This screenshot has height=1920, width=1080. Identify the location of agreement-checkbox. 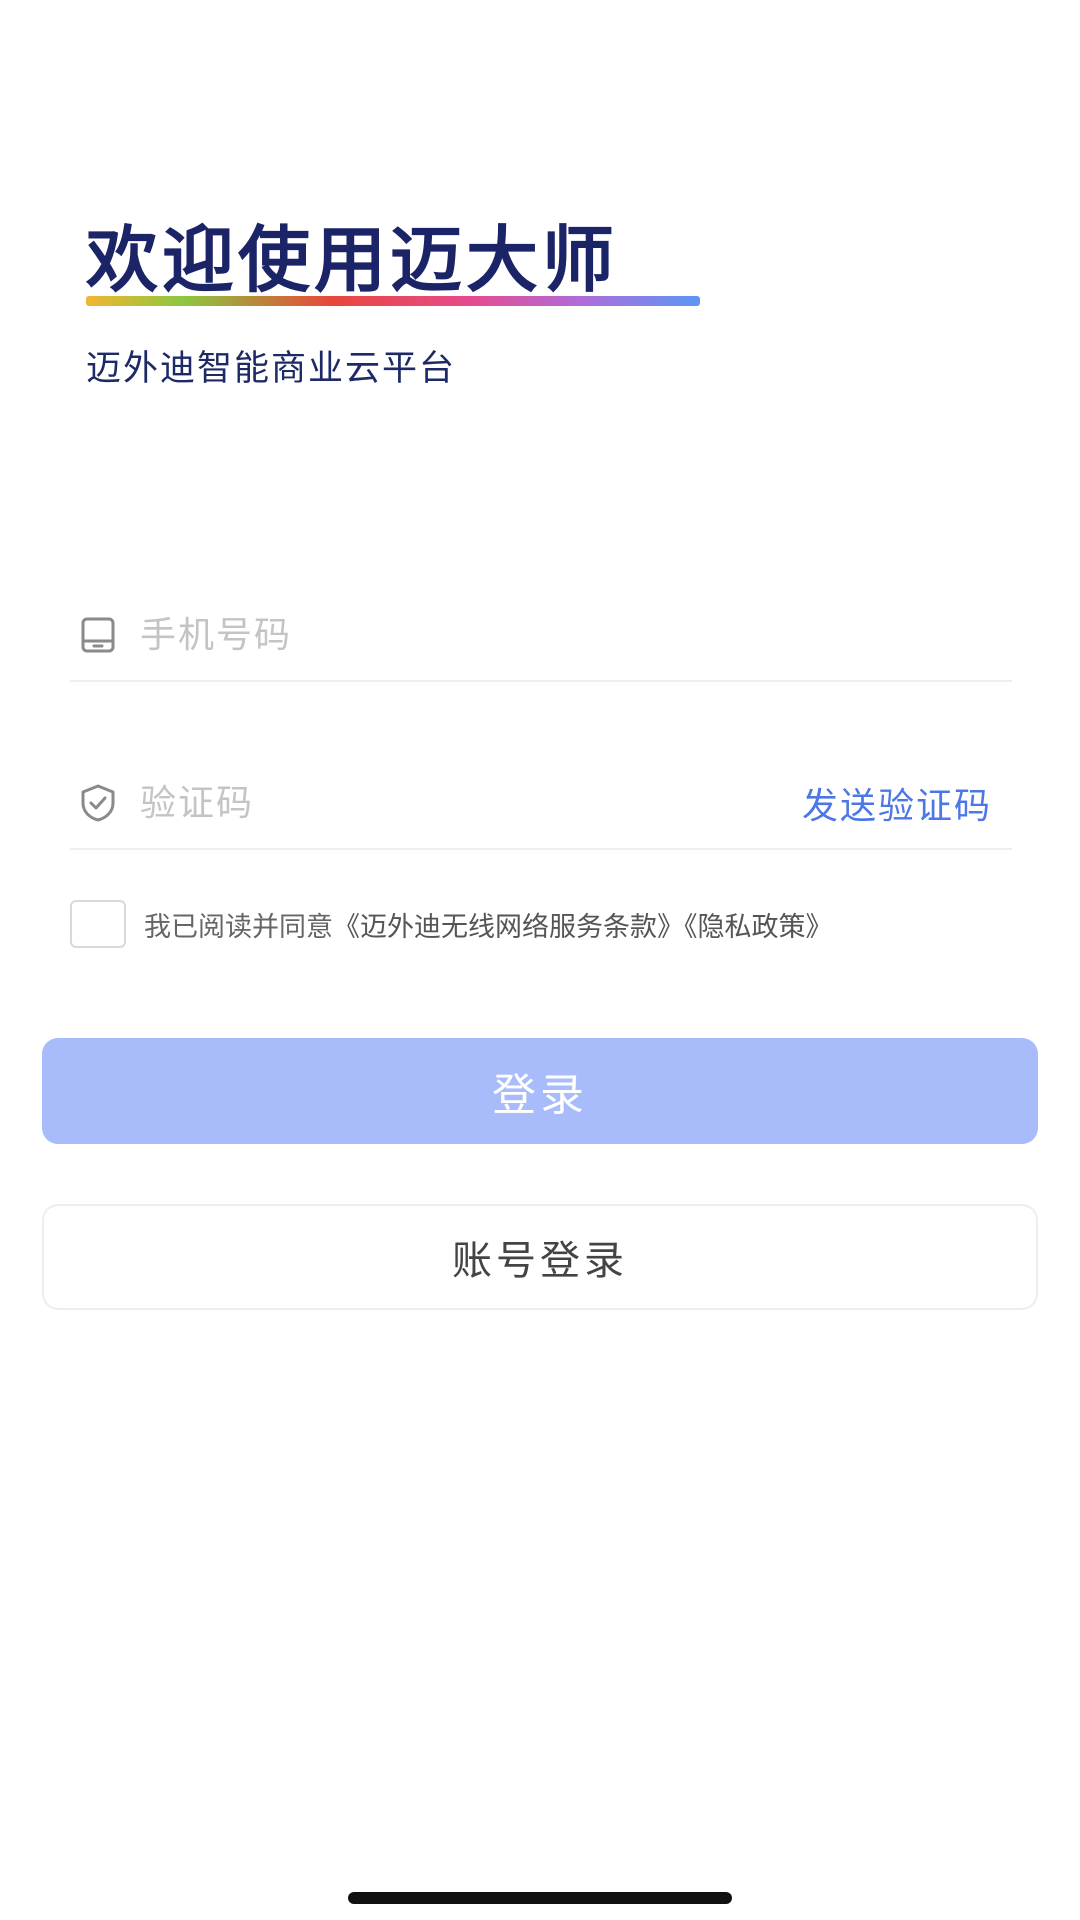
(98, 924).